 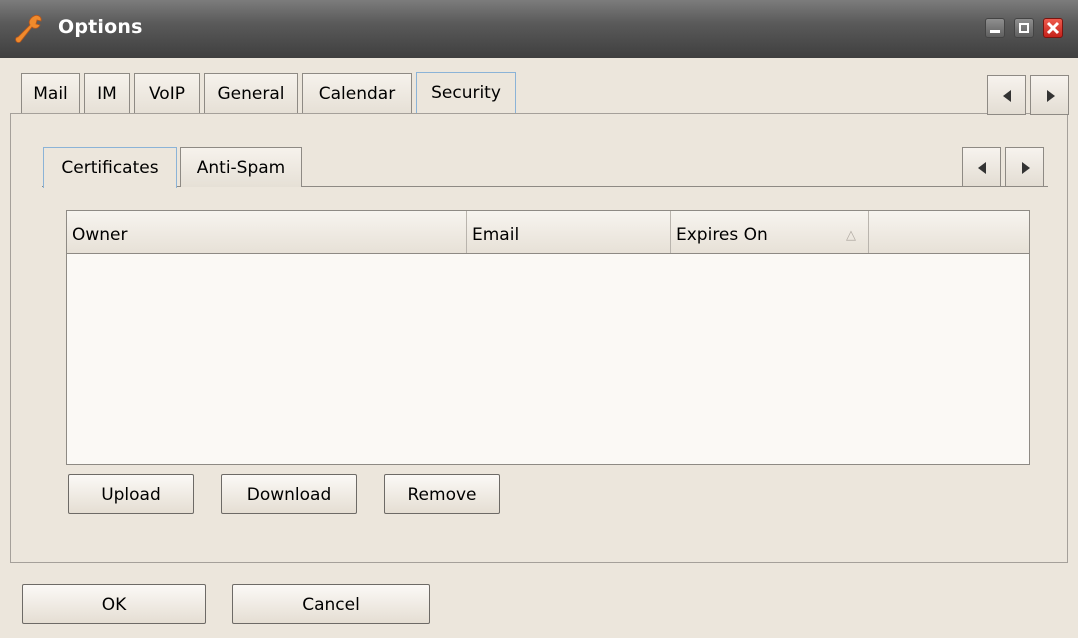 I want to click on button-label: Upload, so click(x=131, y=495).